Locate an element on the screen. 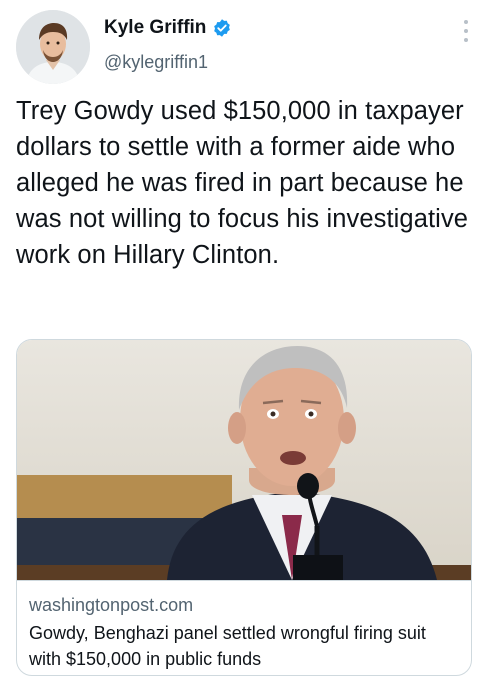 The height and width of the screenshot is (680, 488). author-avatar is located at coordinates (53, 47).